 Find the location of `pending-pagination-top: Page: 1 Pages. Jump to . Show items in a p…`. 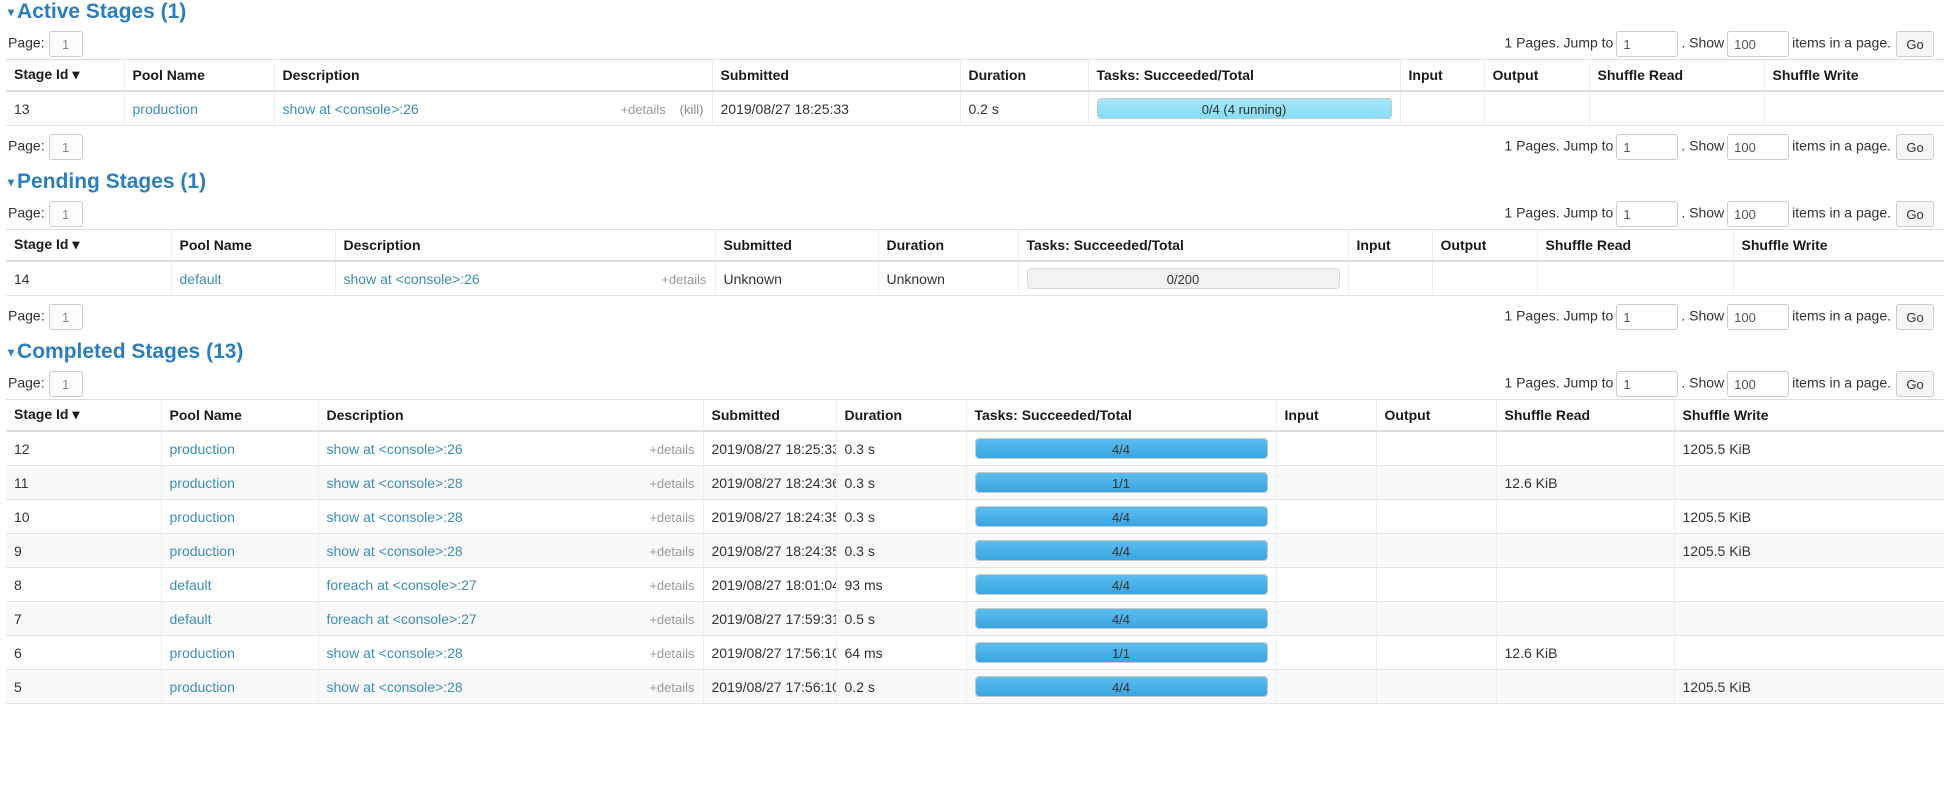

pending-pagination-top: Page: 1 Pages. Jump to . Show items in a p… is located at coordinates (975, 210).